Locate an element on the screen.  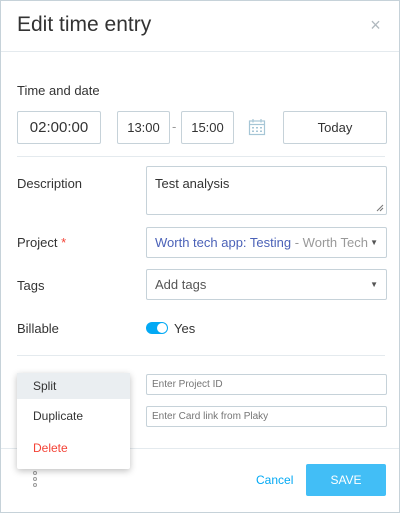
required-mark: * is located at coordinates (64, 242).